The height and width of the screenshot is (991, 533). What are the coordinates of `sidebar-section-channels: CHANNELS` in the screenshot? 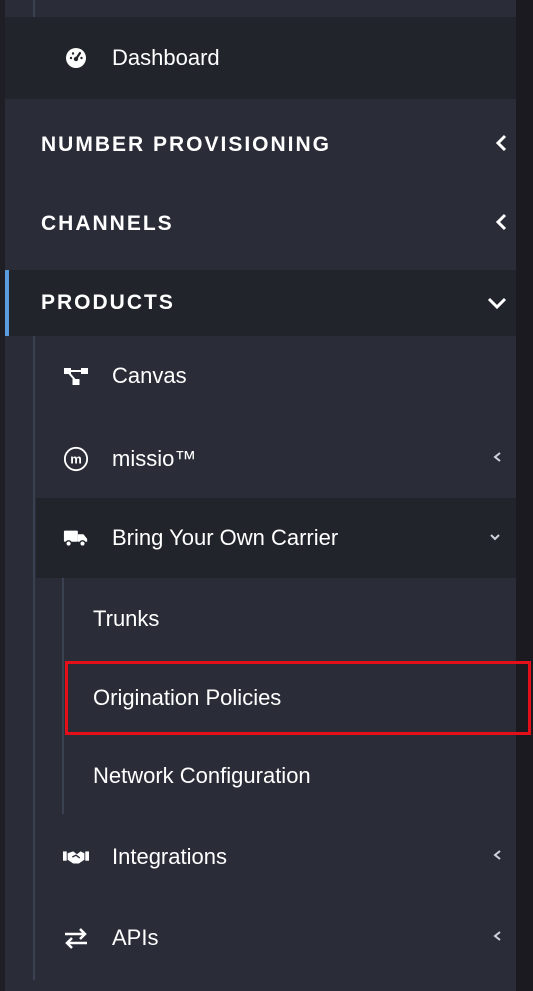 It's located at (258, 224).